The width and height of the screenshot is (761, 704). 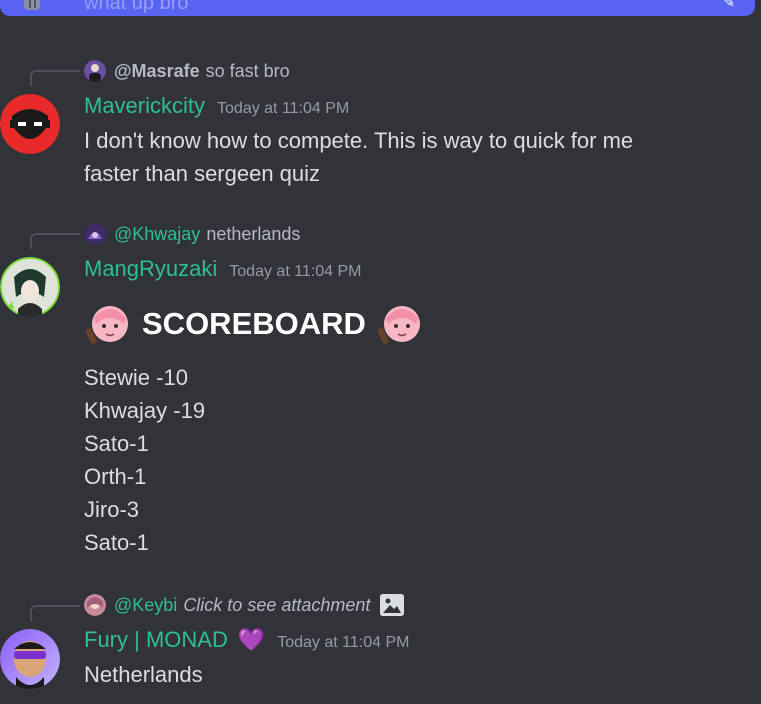 What do you see at coordinates (202, 173) in the screenshot?
I see `message-line: faster than sergeen quiz` at bounding box center [202, 173].